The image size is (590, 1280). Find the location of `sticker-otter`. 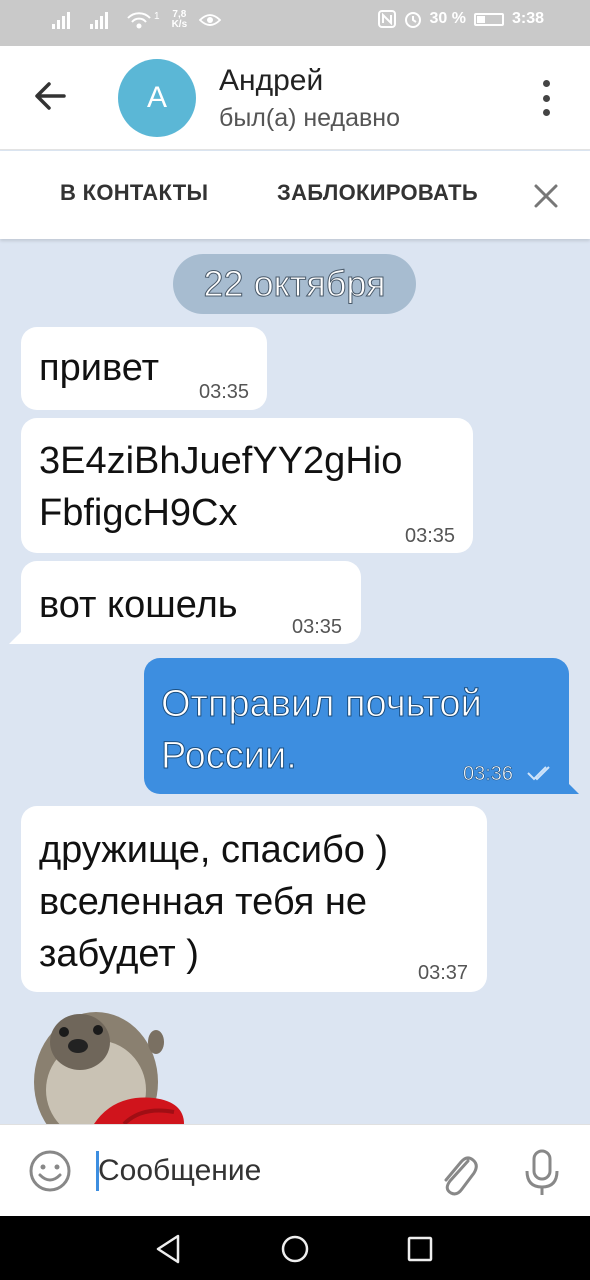

sticker-otter is located at coordinates (104, 1063).